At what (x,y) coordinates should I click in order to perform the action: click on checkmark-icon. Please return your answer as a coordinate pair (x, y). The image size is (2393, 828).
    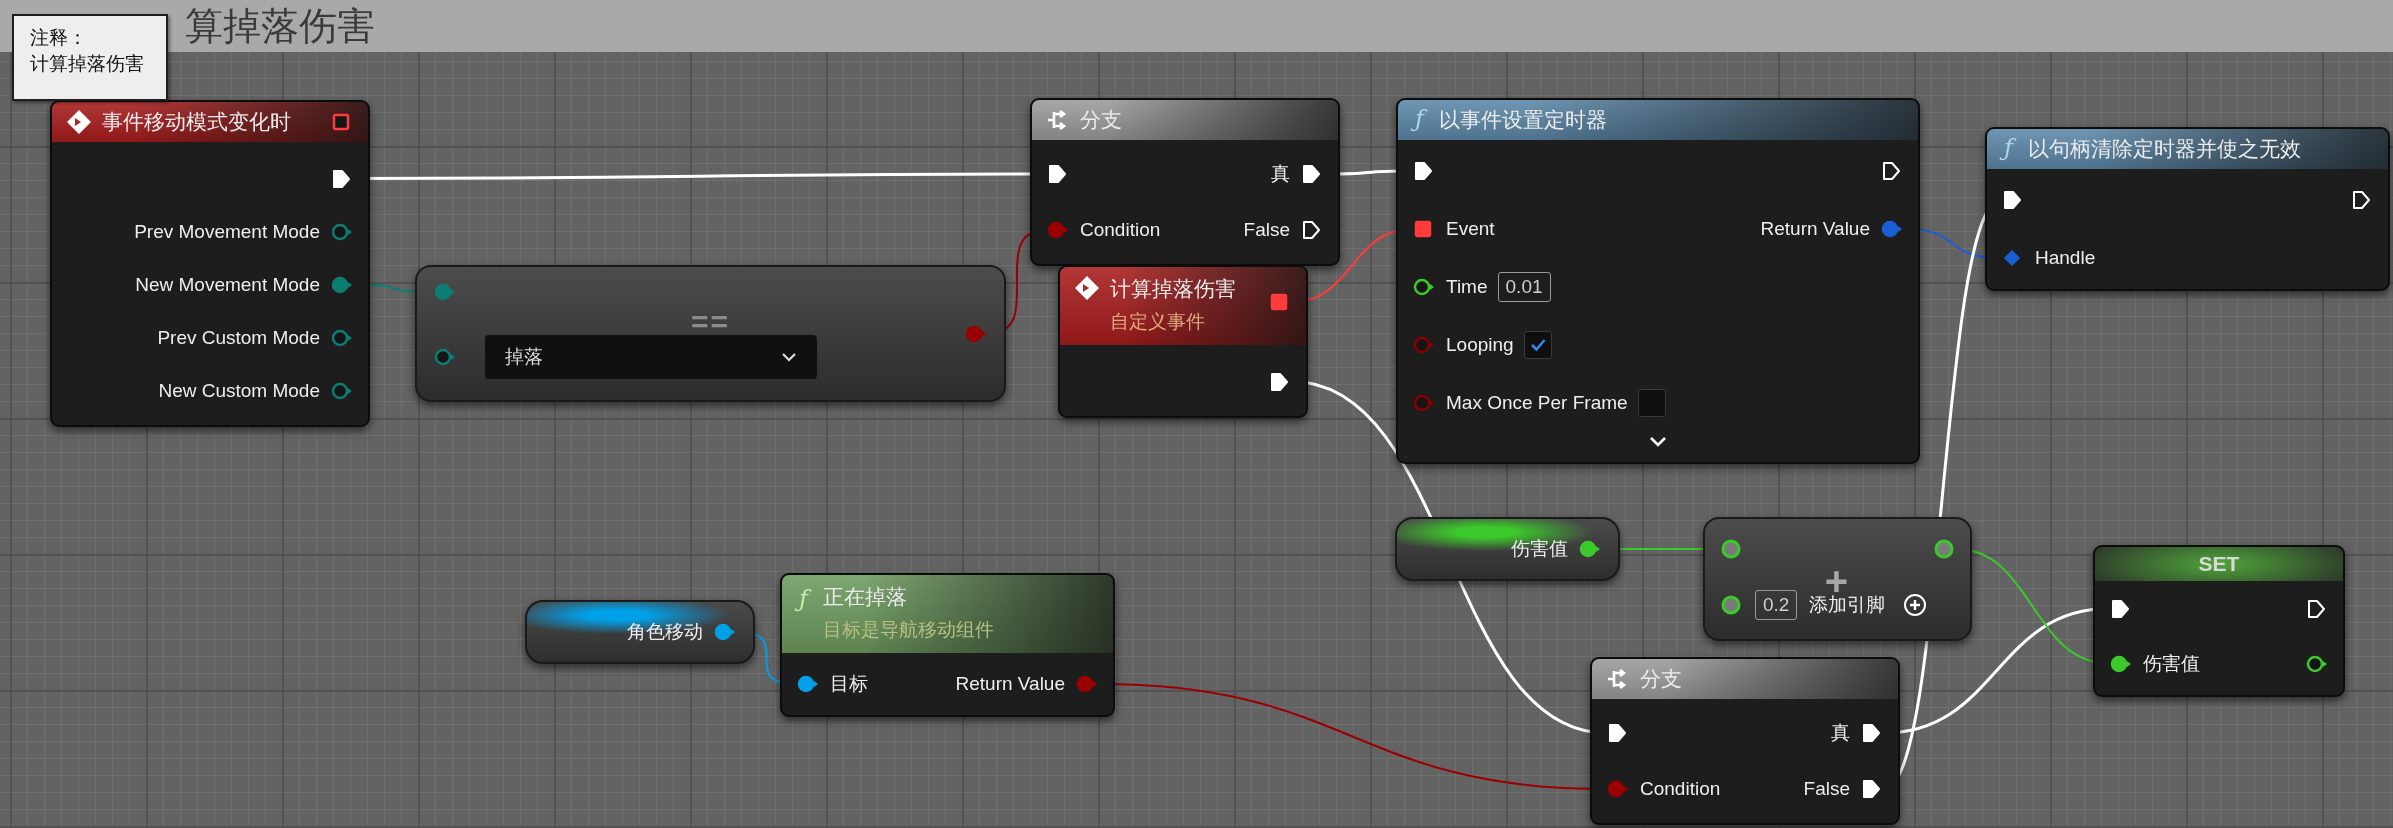
    Looking at the image, I should click on (1537, 345).